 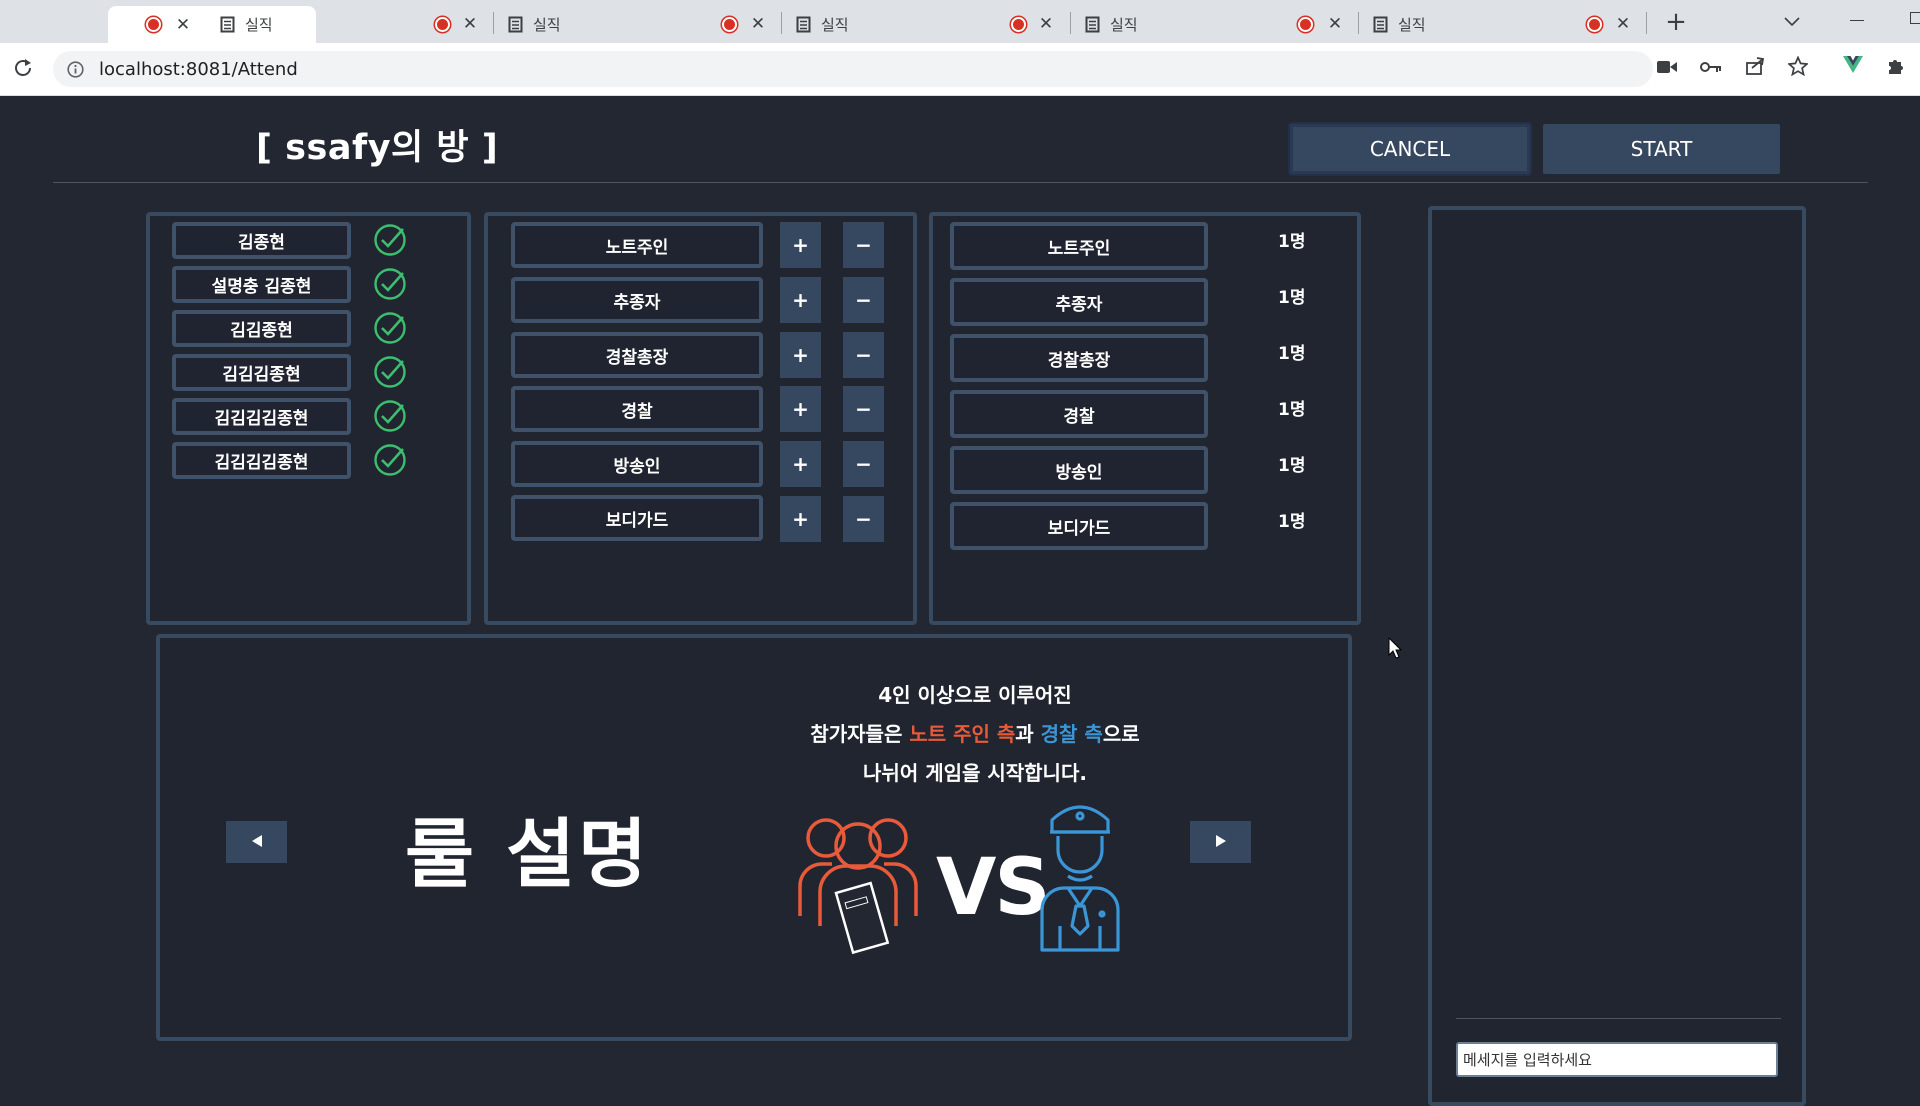 I want to click on rules-line-2-post: 으로, so click(x=1121, y=734).